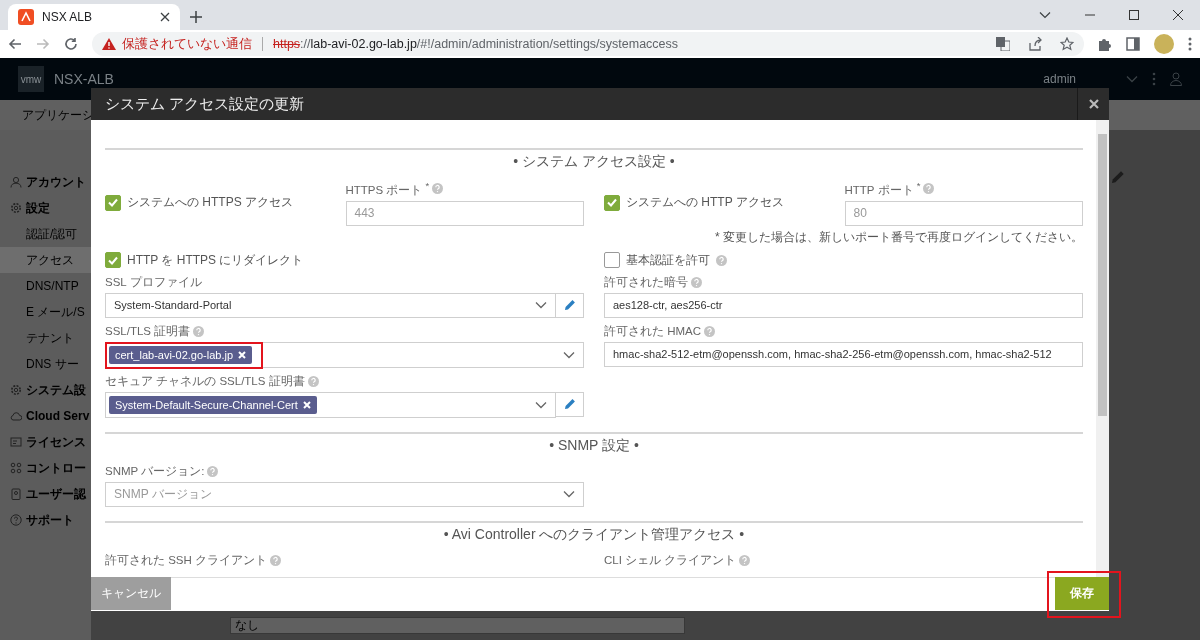 Image resolution: width=1200 pixels, height=640 pixels. I want to click on multiselect-field: System-Default-Secure-Channel-Cert, so click(330, 404).